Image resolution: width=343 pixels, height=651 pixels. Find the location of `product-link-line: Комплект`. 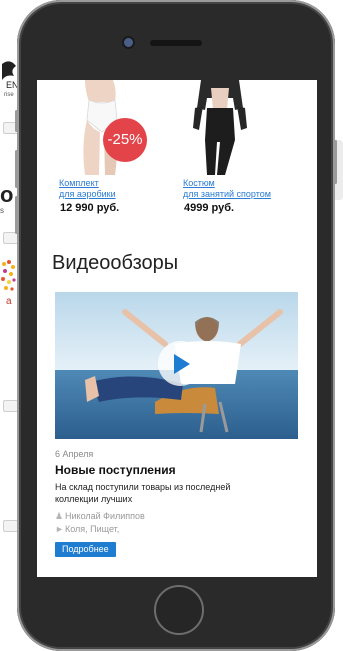

product-link-line: Комплект is located at coordinates (87, 183).